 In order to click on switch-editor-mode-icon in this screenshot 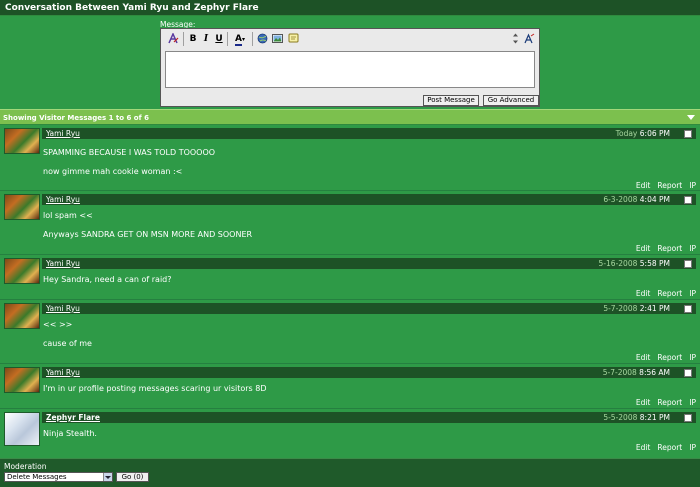, I will do `click(529, 39)`.